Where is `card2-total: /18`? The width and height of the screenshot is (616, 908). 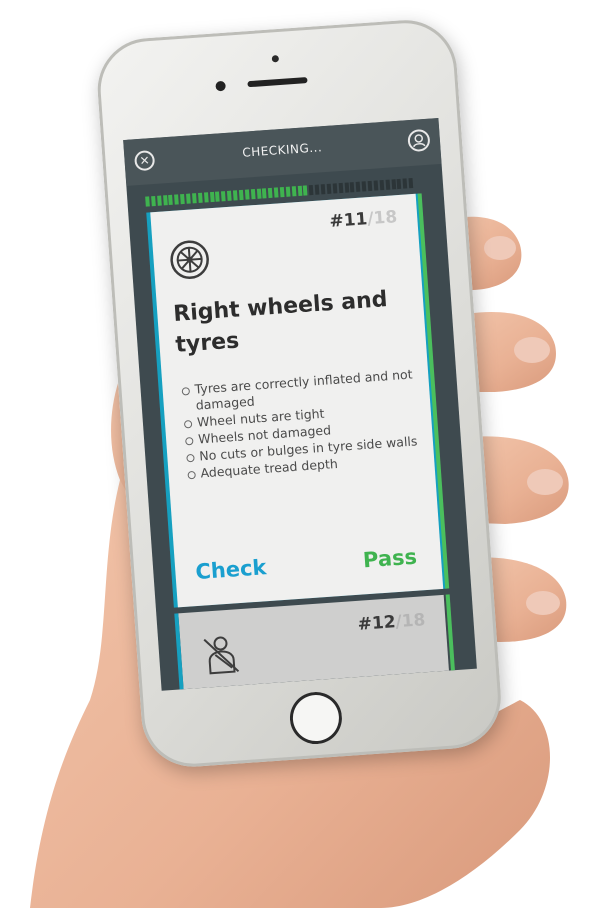 card2-total: /18 is located at coordinates (410, 621).